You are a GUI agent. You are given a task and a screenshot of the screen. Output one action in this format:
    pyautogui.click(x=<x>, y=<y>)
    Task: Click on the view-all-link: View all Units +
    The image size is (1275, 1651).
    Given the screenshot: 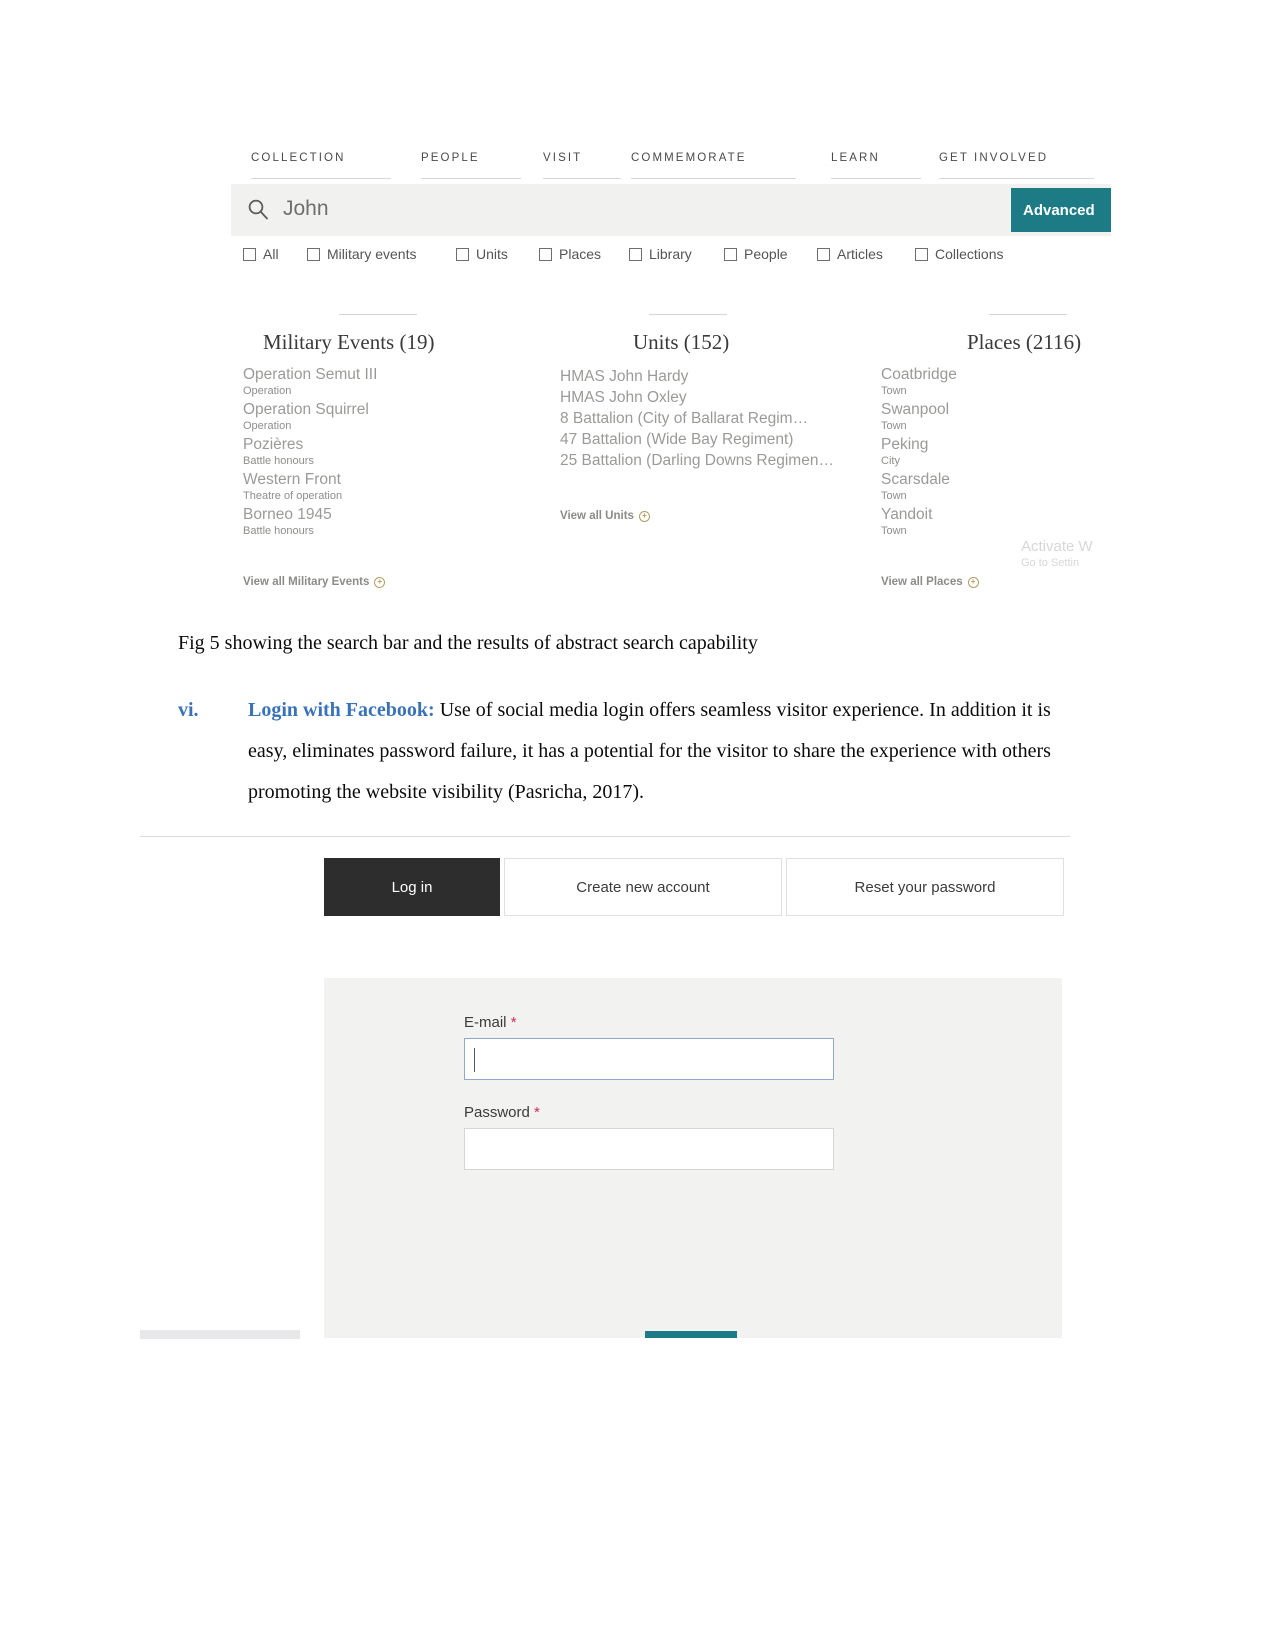 What is the action you would take?
    pyautogui.click(x=605, y=516)
    